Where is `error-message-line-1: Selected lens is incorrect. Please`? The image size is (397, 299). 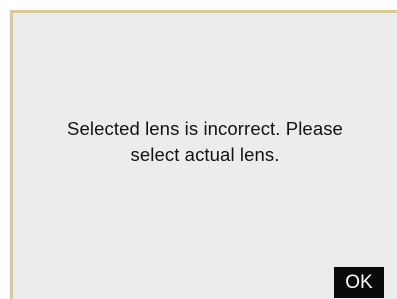
error-message-line-1: Selected lens is incorrect. Please is located at coordinates (205, 128).